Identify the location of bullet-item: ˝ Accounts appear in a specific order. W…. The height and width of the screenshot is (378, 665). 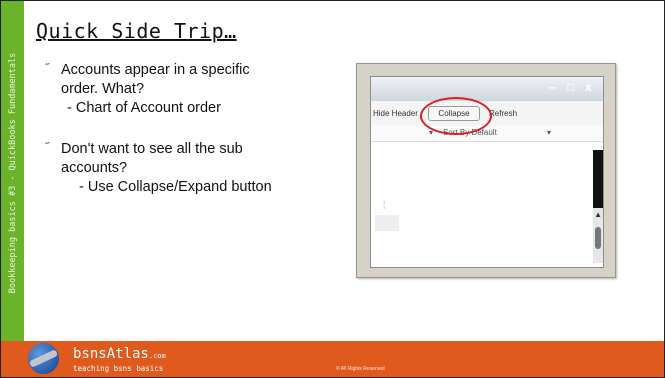
(161, 89).